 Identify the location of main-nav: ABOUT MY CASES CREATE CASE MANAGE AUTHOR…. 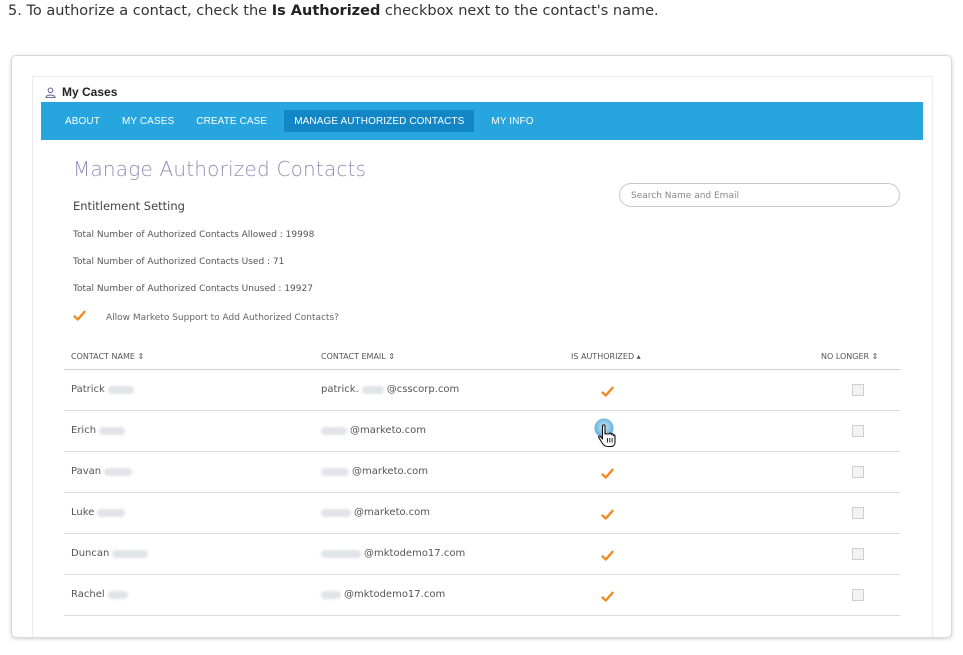
(482, 121).